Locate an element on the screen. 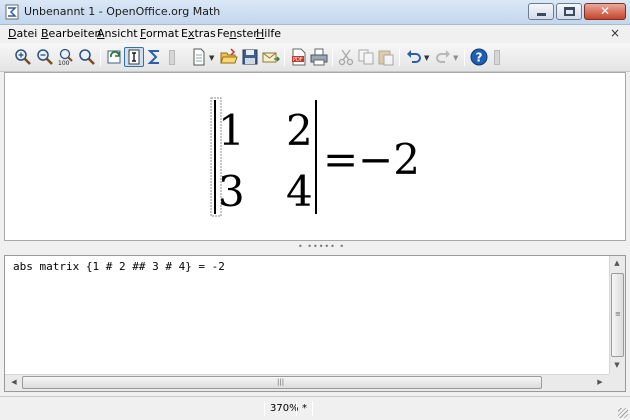 The image size is (630, 420). redo-icon is located at coordinates (443, 56).